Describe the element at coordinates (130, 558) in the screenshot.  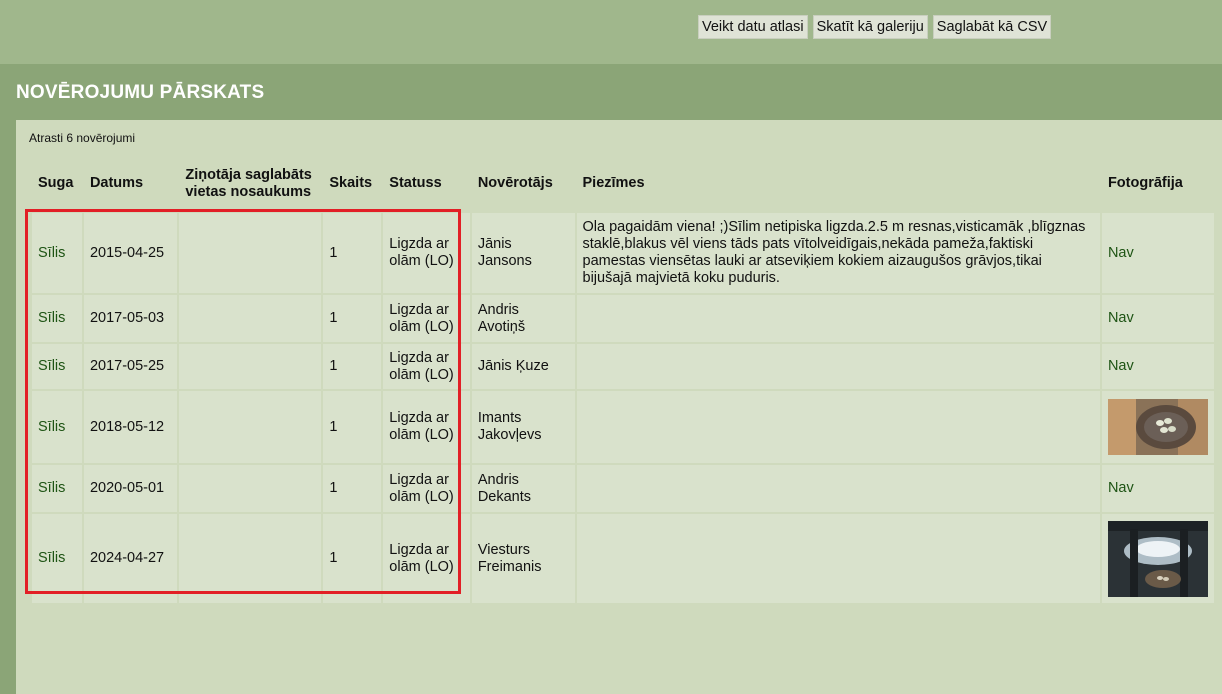
I see `date-cell: 2024-04-27` at that location.